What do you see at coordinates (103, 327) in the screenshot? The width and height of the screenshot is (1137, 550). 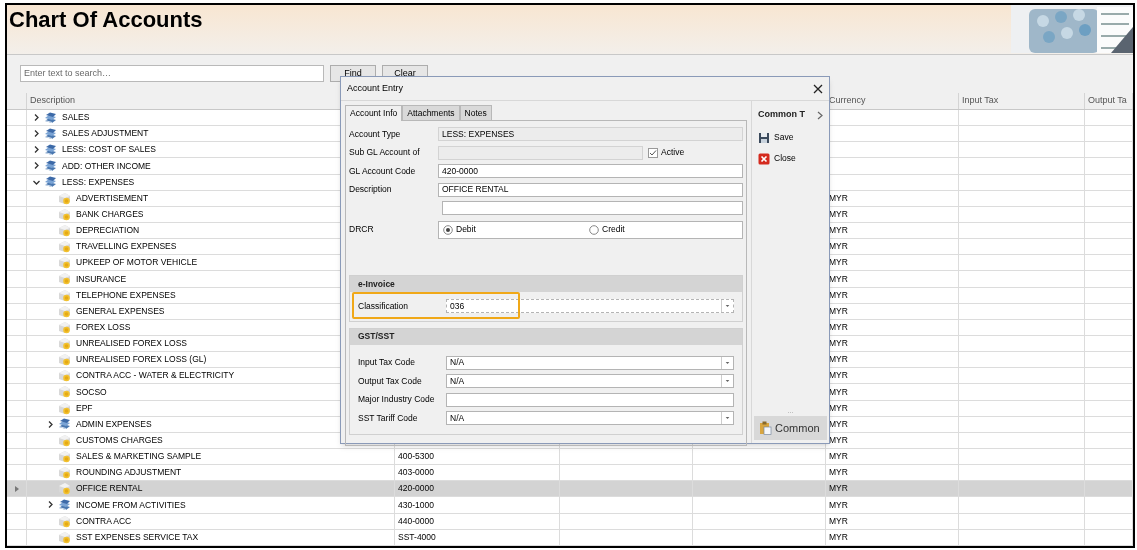 I see `account-name: FOREX LOSS` at bounding box center [103, 327].